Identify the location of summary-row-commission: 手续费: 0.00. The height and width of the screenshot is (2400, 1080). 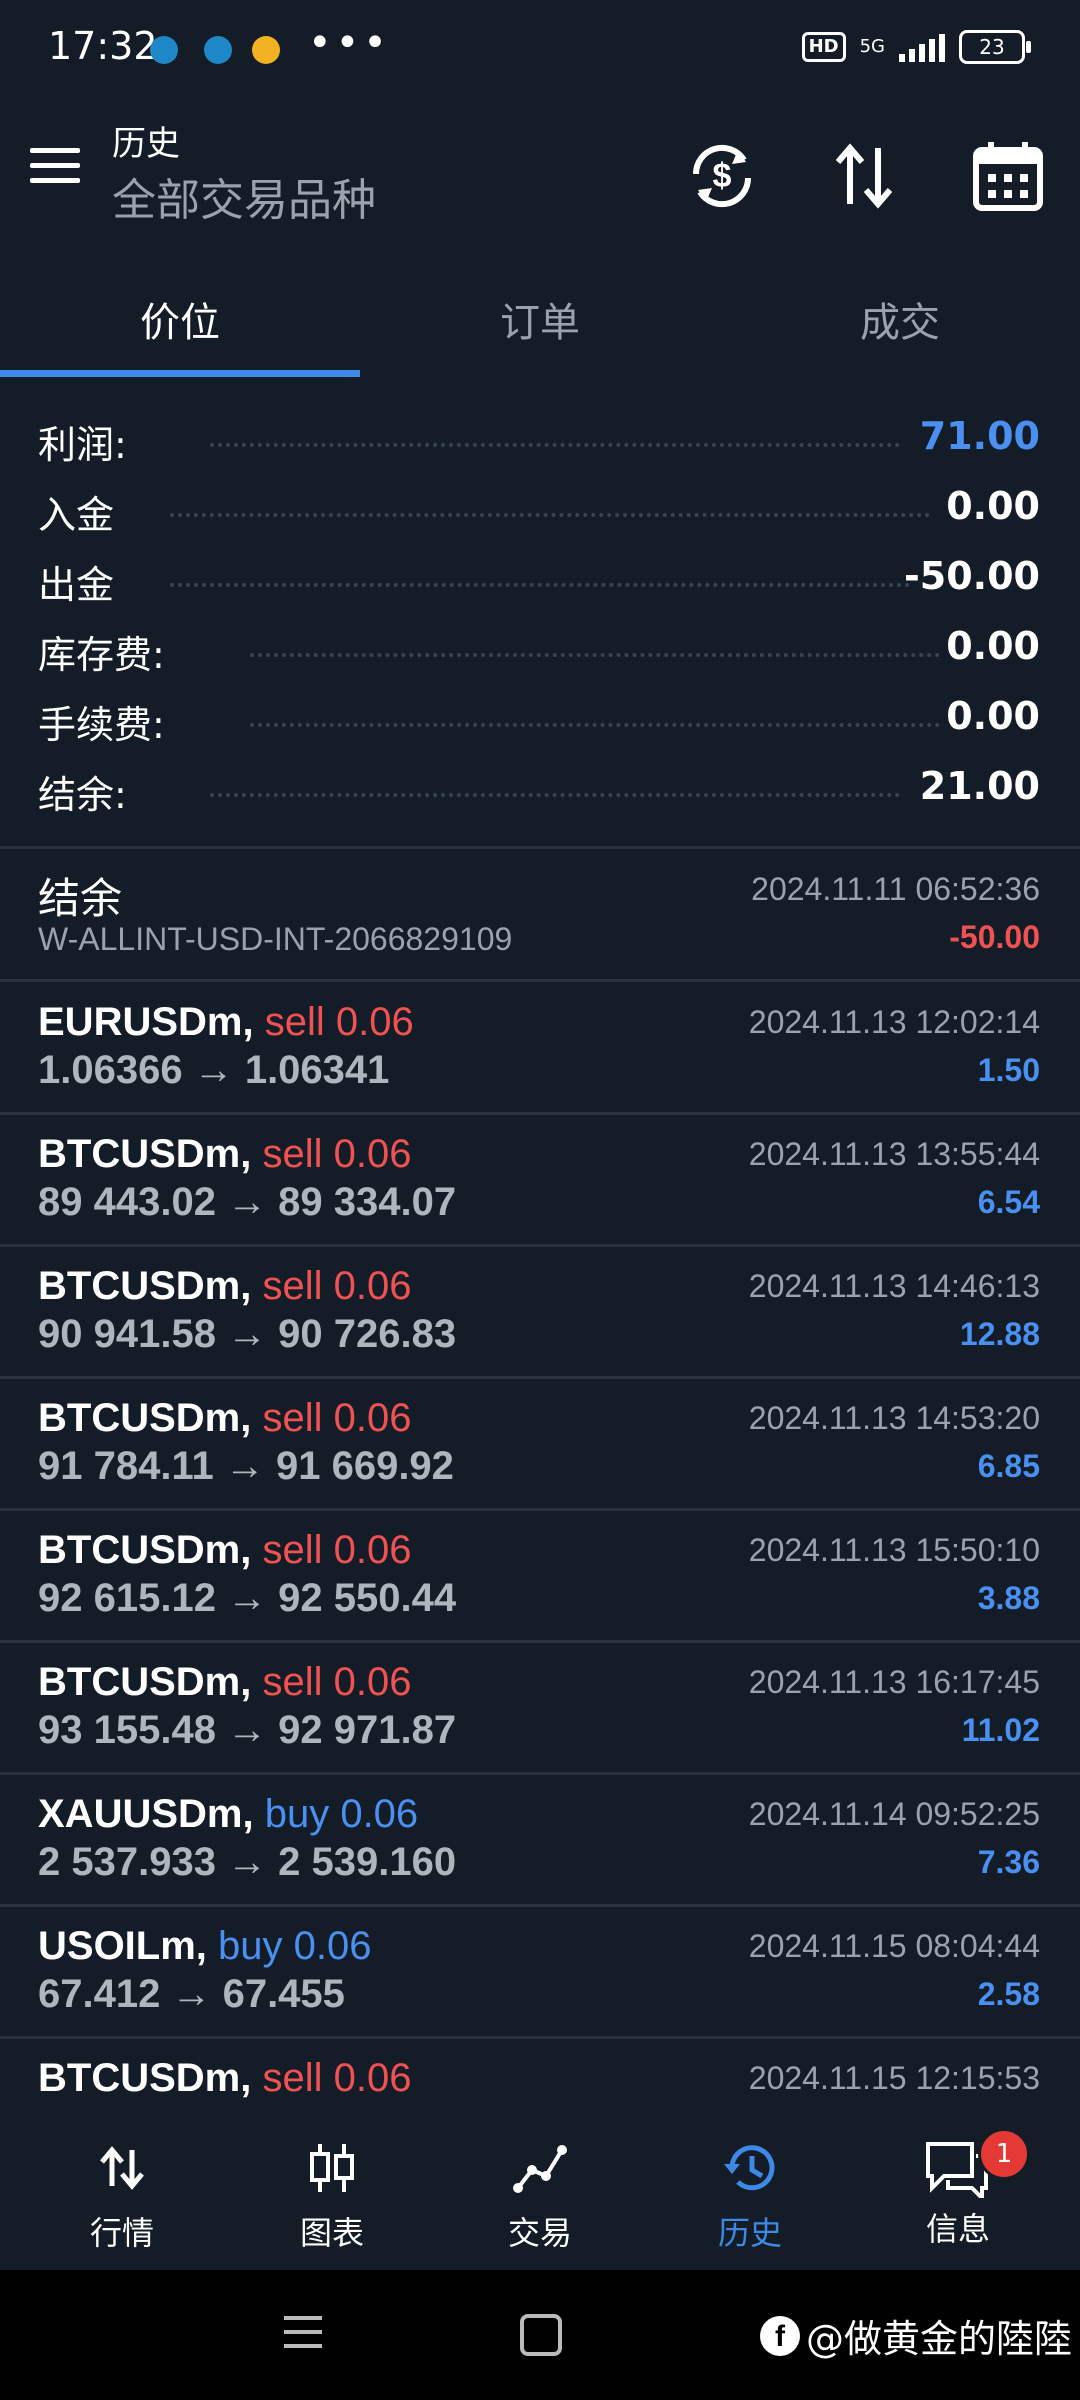
(540, 715).